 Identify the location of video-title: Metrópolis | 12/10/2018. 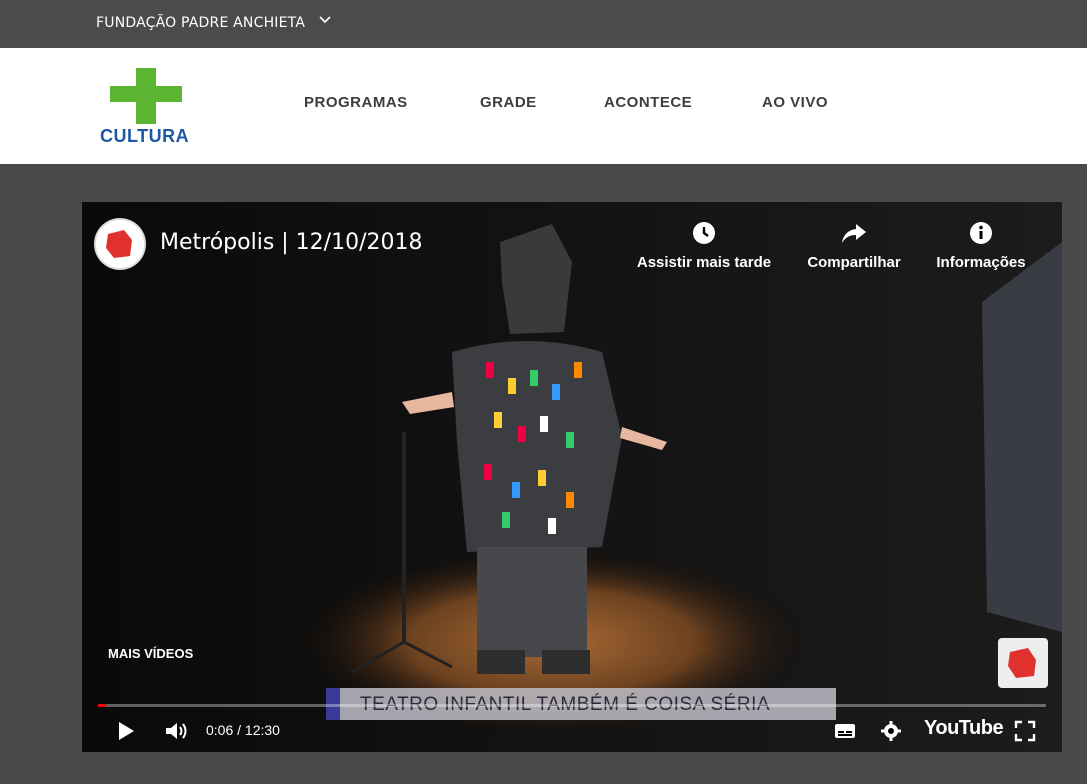
(291, 242).